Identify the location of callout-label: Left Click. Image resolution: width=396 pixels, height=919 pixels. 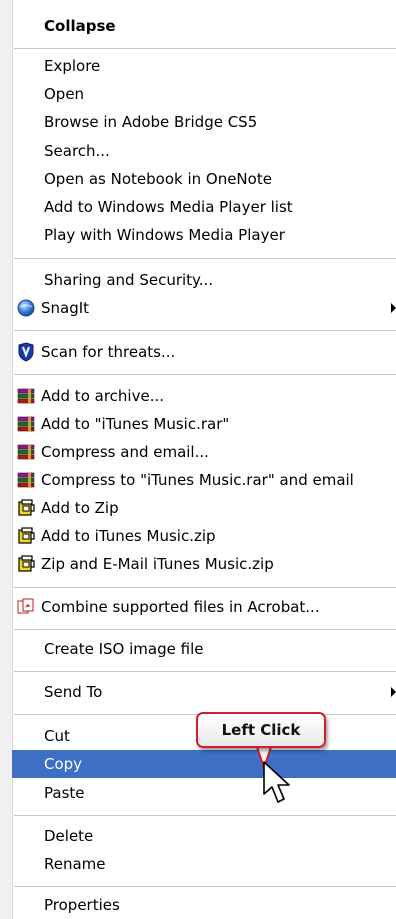
(261, 730).